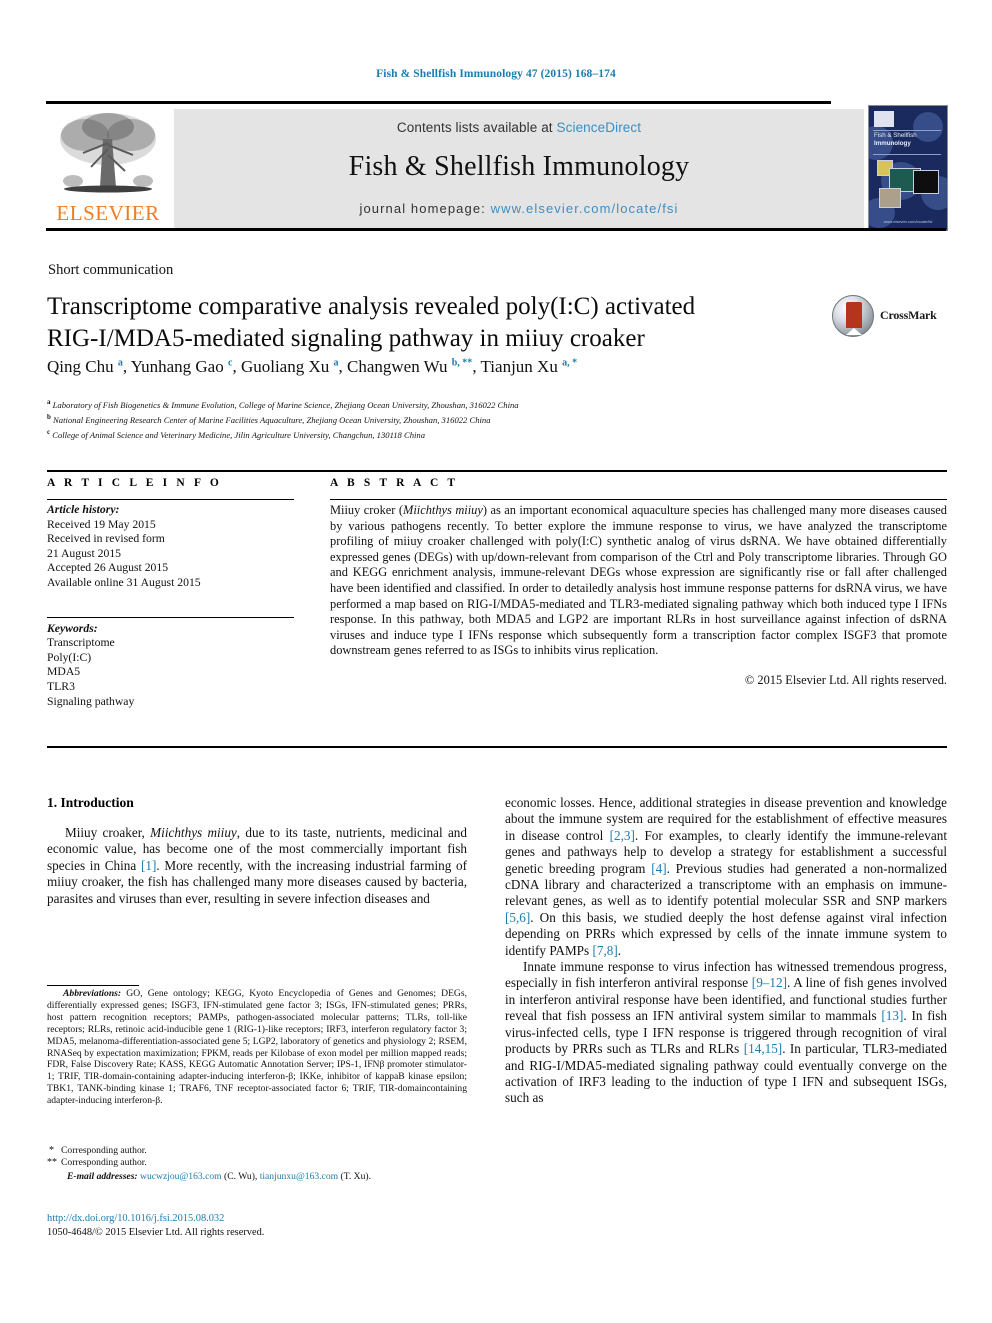 Image resolution: width=992 pixels, height=1323 pixels. What do you see at coordinates (108, 213) in the screenshot?
I see `elsevier-wordmark: ELSEVIER` at bounding box center [108, 213].